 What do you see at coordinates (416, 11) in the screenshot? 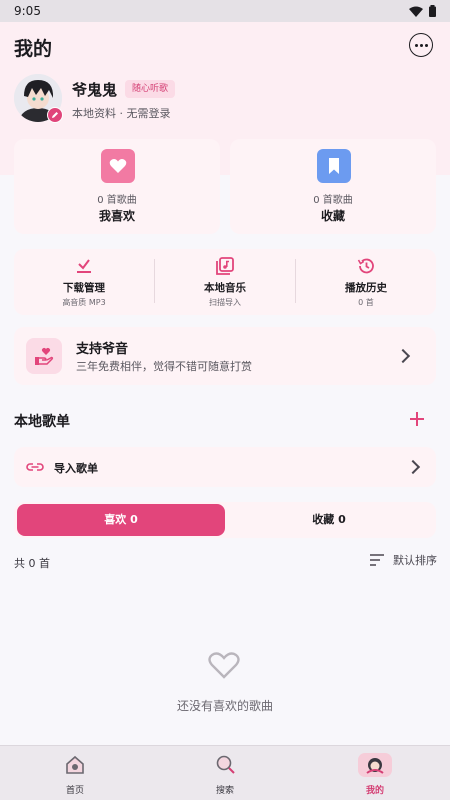
I see `wifi-icon` at bounding box center [416, 11].